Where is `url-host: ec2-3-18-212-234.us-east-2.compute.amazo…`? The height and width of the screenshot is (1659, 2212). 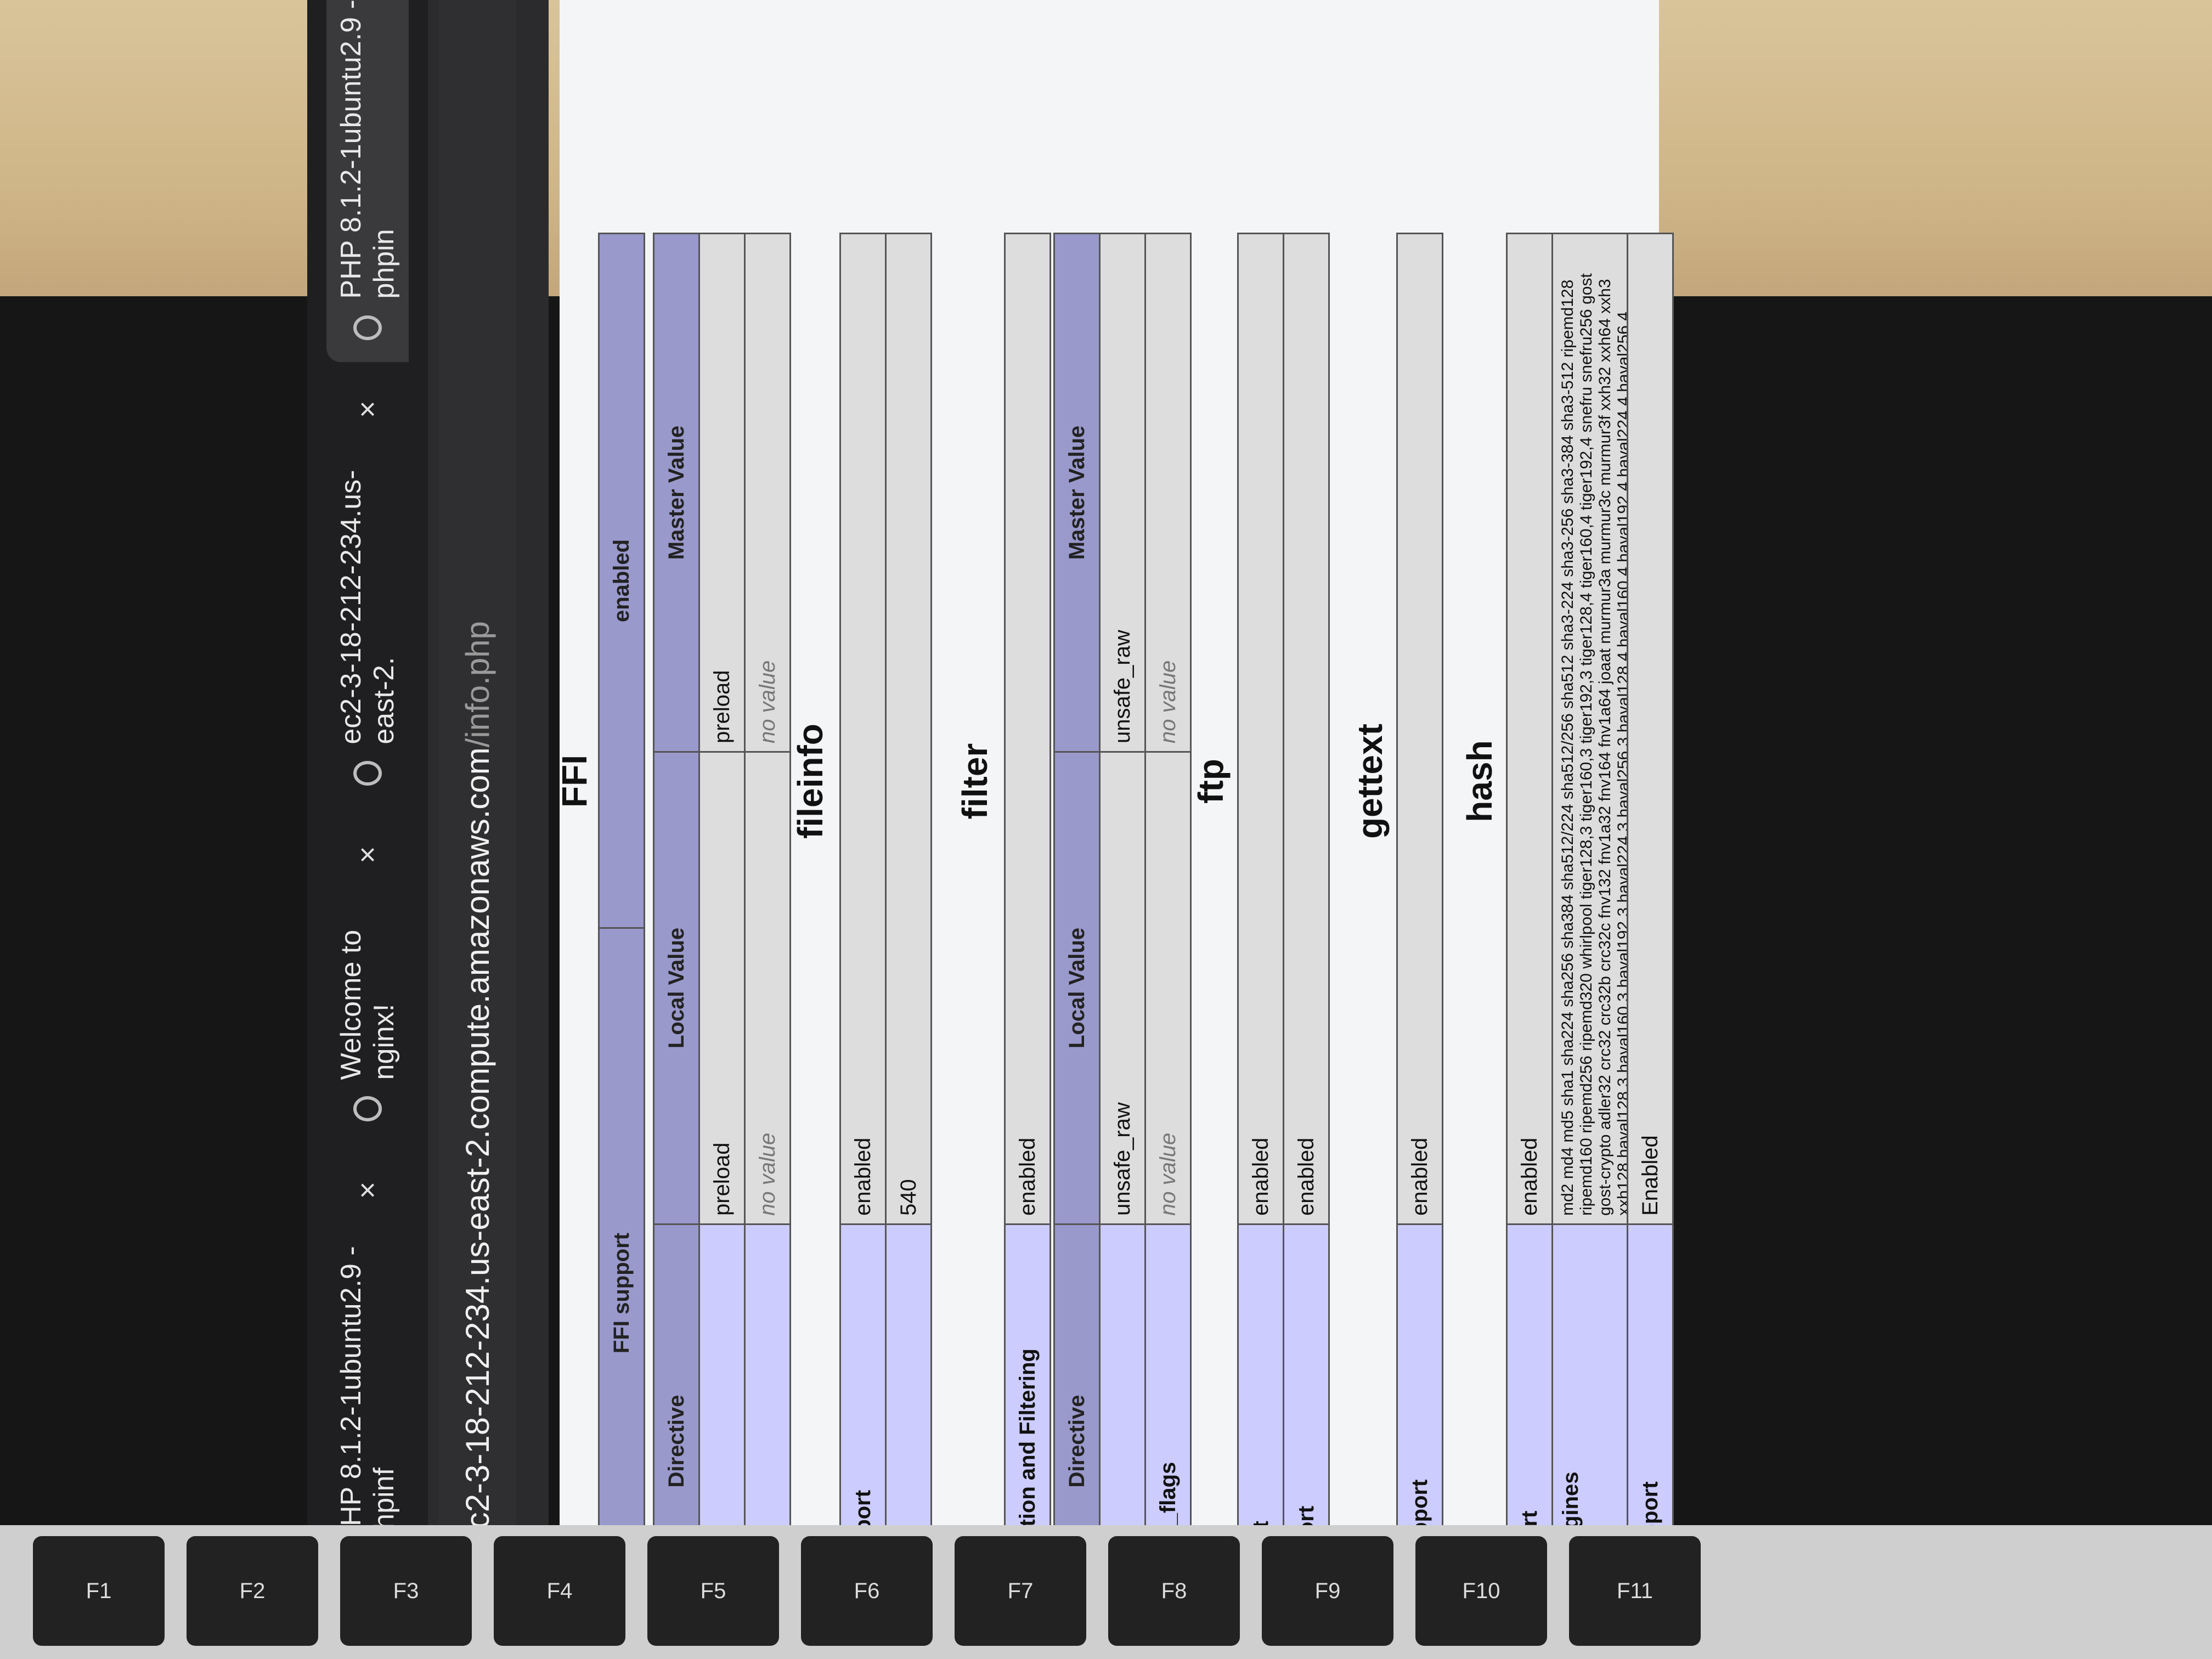
url-host: ec2-3-18-212-234.us-east-2.compute.amazo… is located at coordinates (478, 1147).